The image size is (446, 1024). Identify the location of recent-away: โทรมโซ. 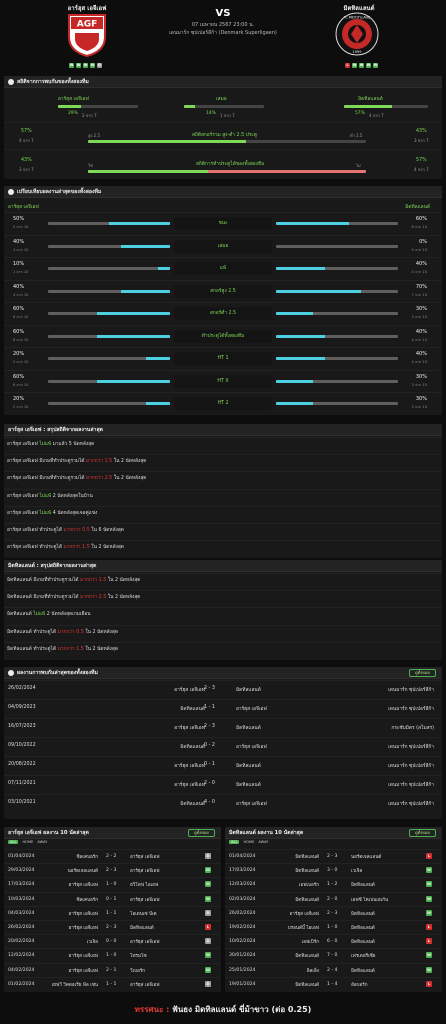
(138, 956).